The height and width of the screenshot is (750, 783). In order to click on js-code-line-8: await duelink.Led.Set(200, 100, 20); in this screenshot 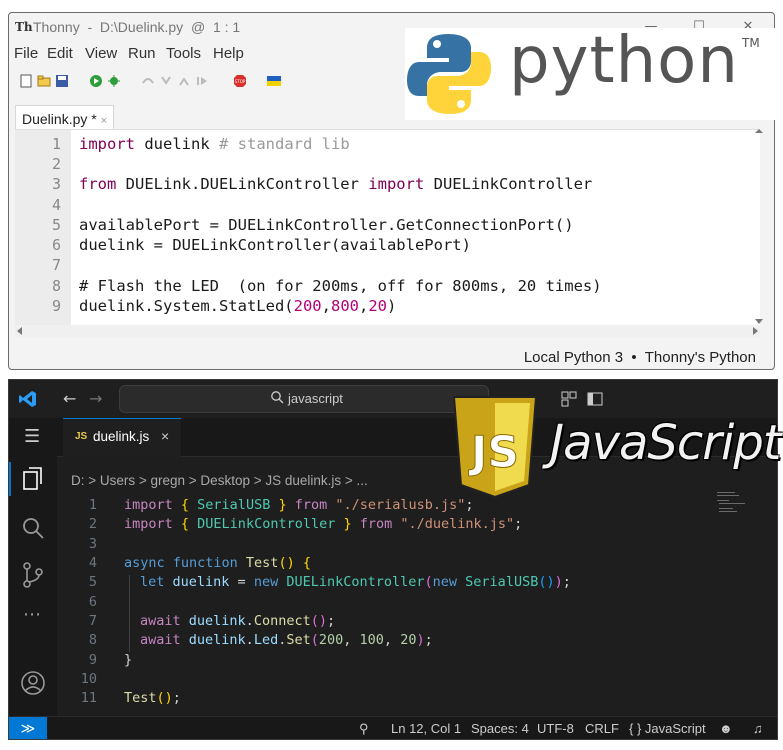, I will do `click(286, 640)`.